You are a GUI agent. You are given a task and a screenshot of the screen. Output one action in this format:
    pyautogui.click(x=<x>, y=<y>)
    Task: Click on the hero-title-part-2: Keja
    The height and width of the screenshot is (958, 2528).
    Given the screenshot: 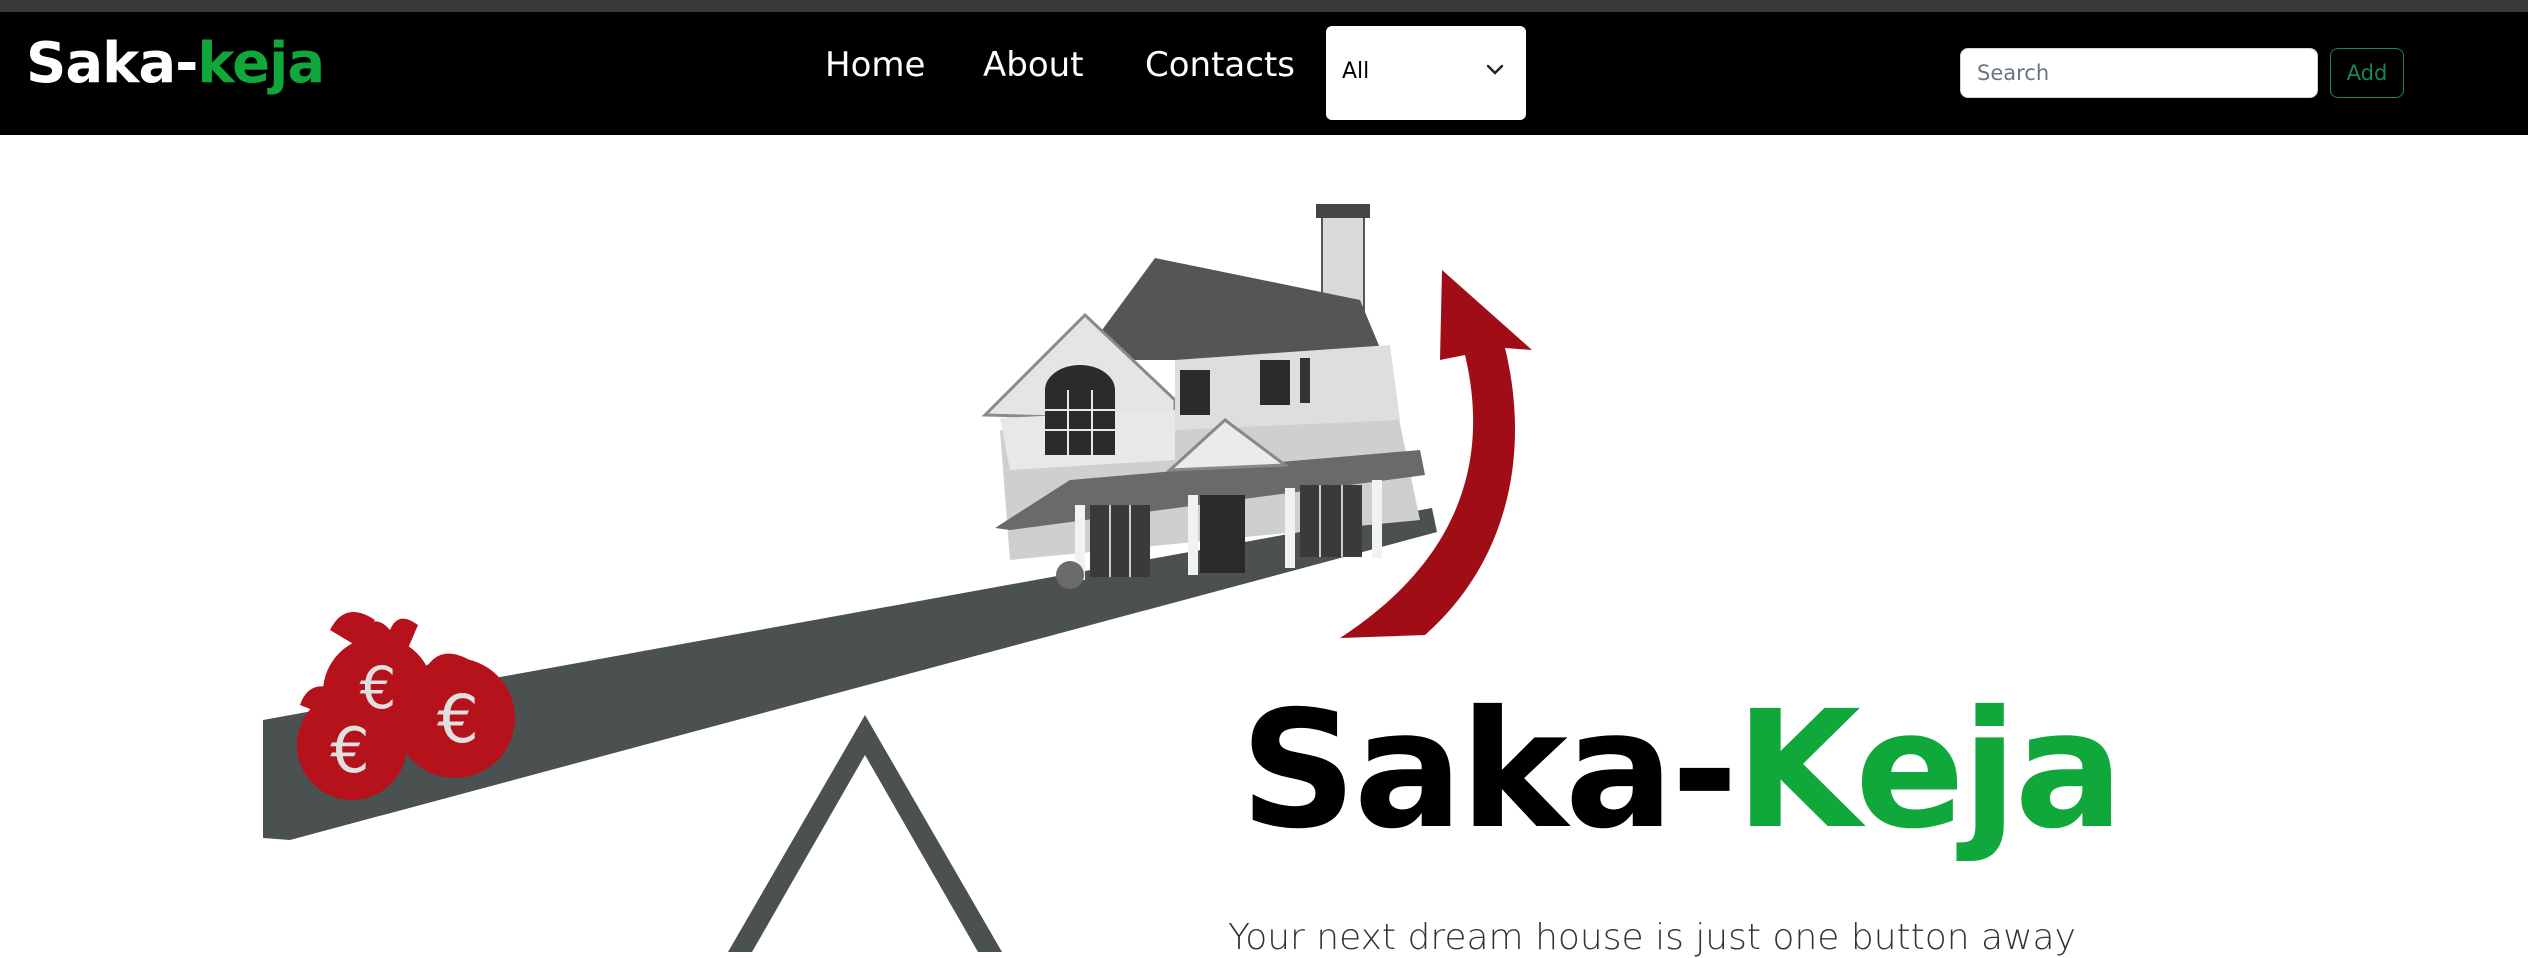 What is the action you would take?
    pyautogui.click(x=1929, y=771)
    